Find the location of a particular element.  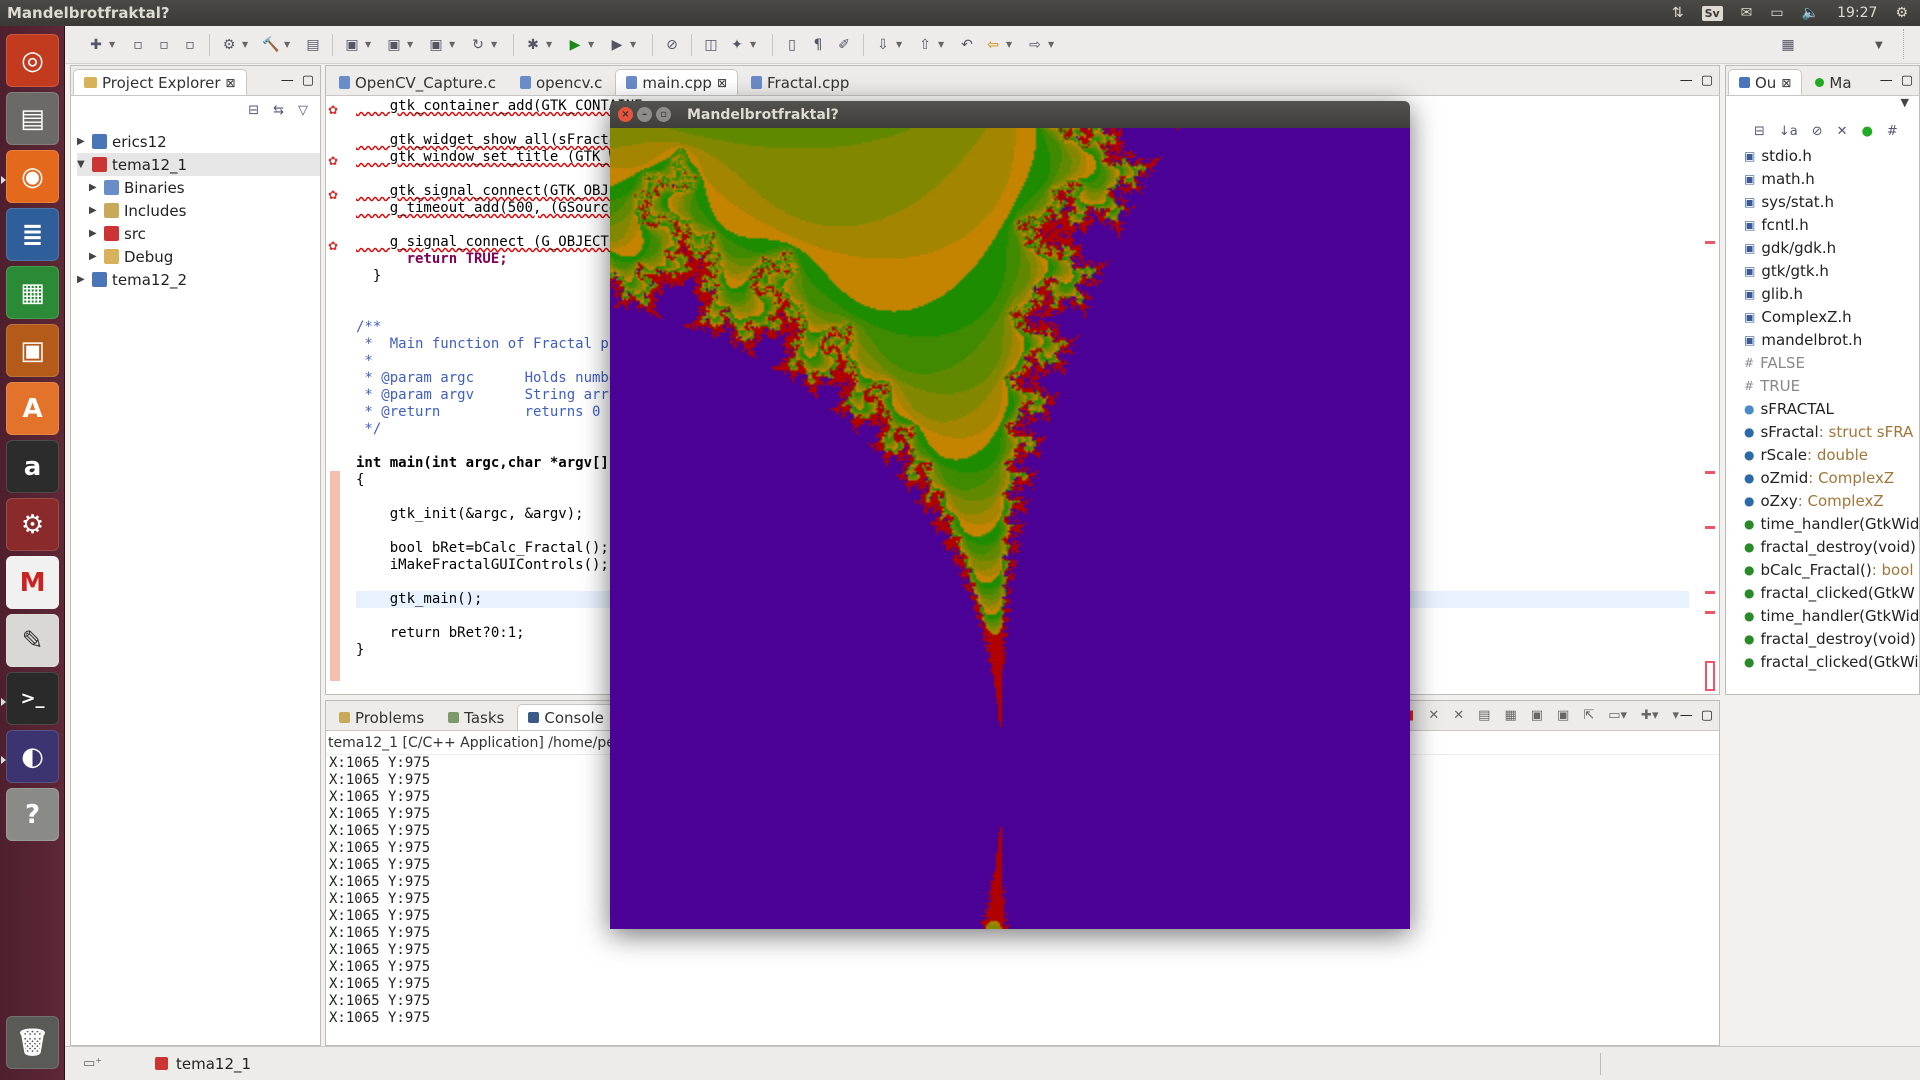

tree-item-tema12_1: ▼ tema12_1 is located at coordinates (198, 164).